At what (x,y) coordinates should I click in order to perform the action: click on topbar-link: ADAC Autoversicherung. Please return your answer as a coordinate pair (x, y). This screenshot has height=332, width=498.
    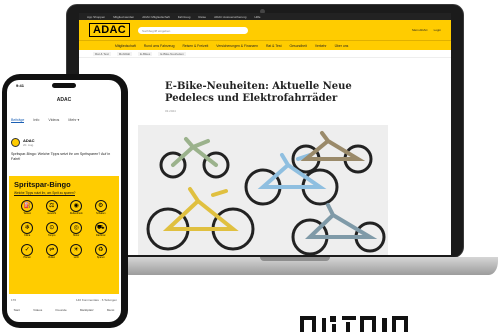
    Looking at the image, I should click on (230, 17).